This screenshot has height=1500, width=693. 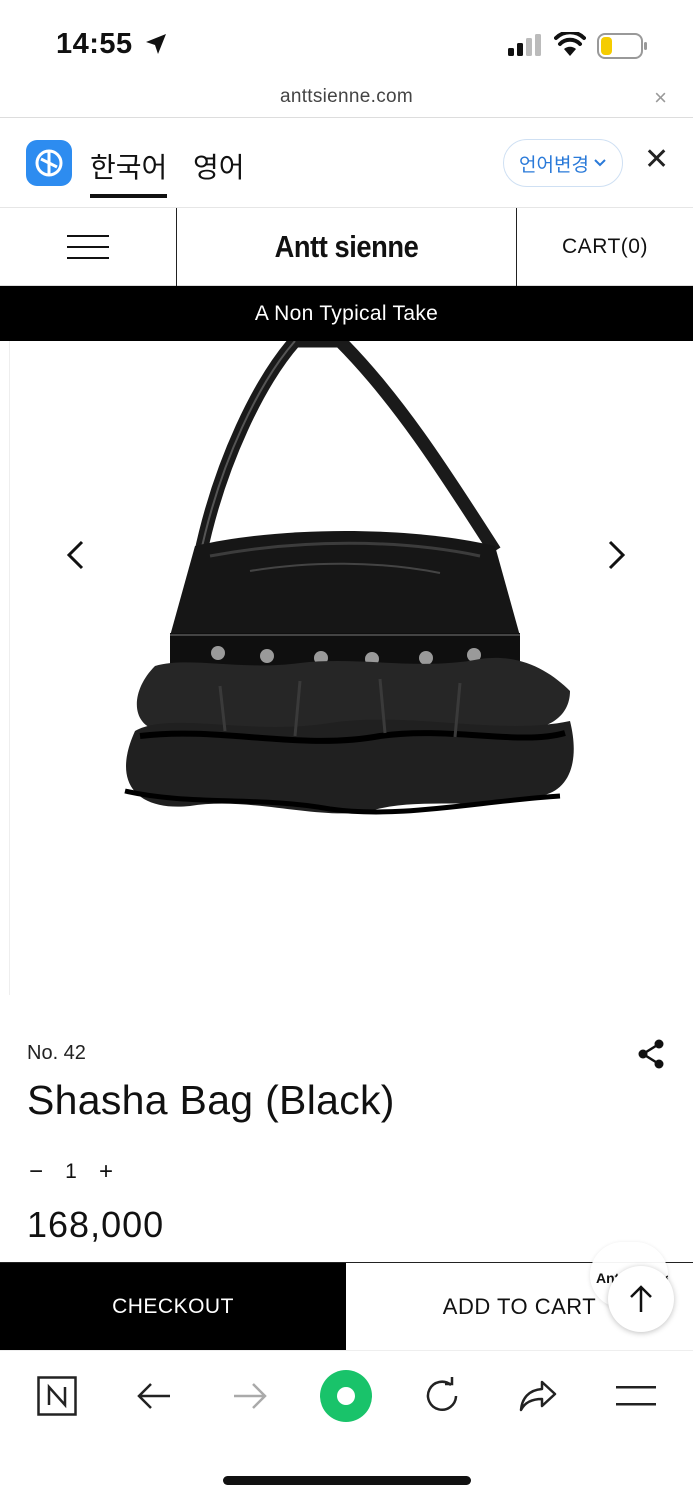 I want to click on address-bar: anttsienne.com ×, so click(x=346, y=99).